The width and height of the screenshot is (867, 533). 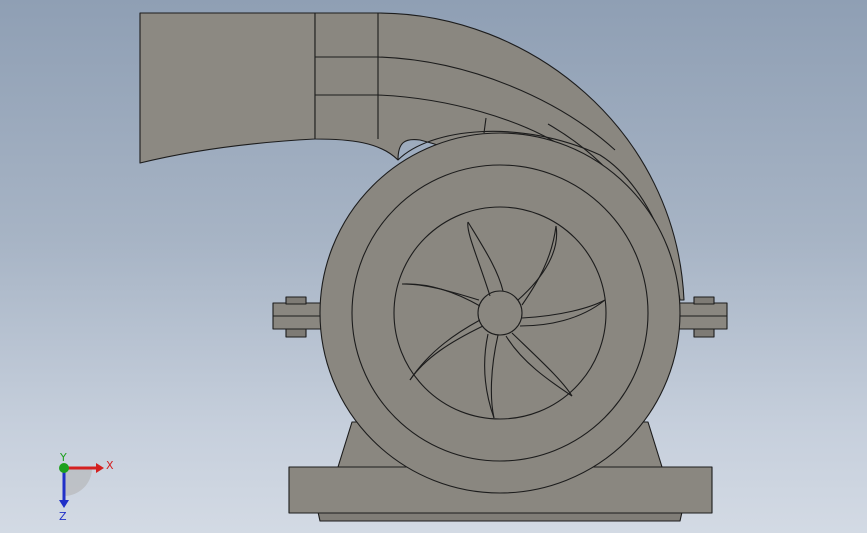 What do you see at coordinates (704, 300) in the screenshot?
I see `right-bolt-top` at bounding box center [704, 300].